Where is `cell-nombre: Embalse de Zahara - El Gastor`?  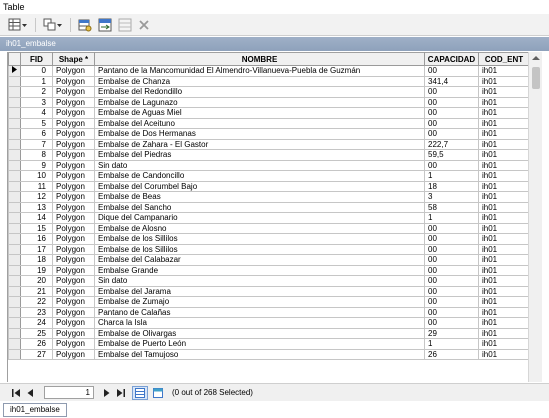 cell-nombre: Embalse de Zahara - El Gastor is located at coordinates (259, 144).